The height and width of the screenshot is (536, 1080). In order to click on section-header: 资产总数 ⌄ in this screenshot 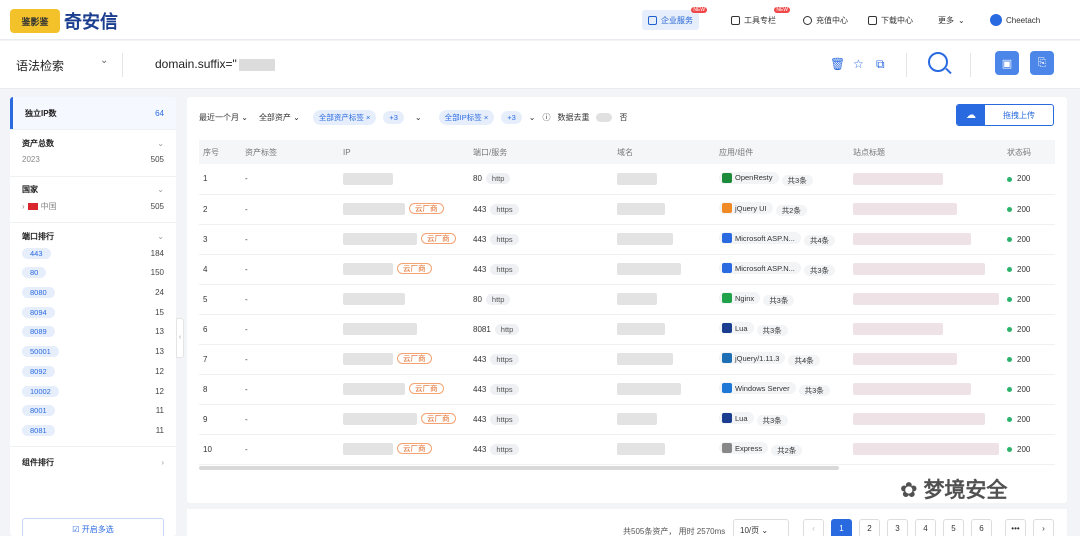, I will do `click(93, 143)`.